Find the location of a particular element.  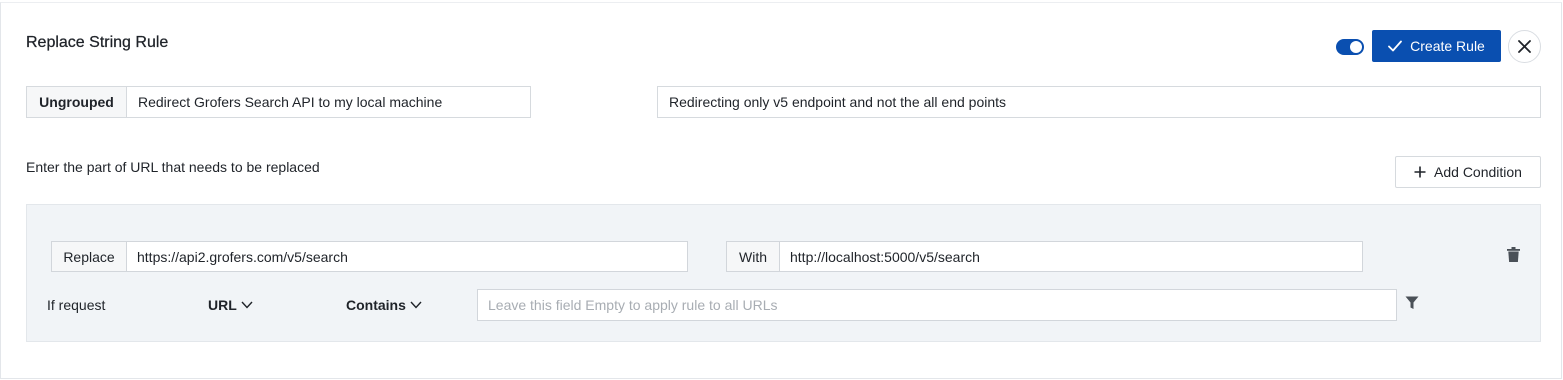

with-field-group: With is located at coordinates (1044, 256).